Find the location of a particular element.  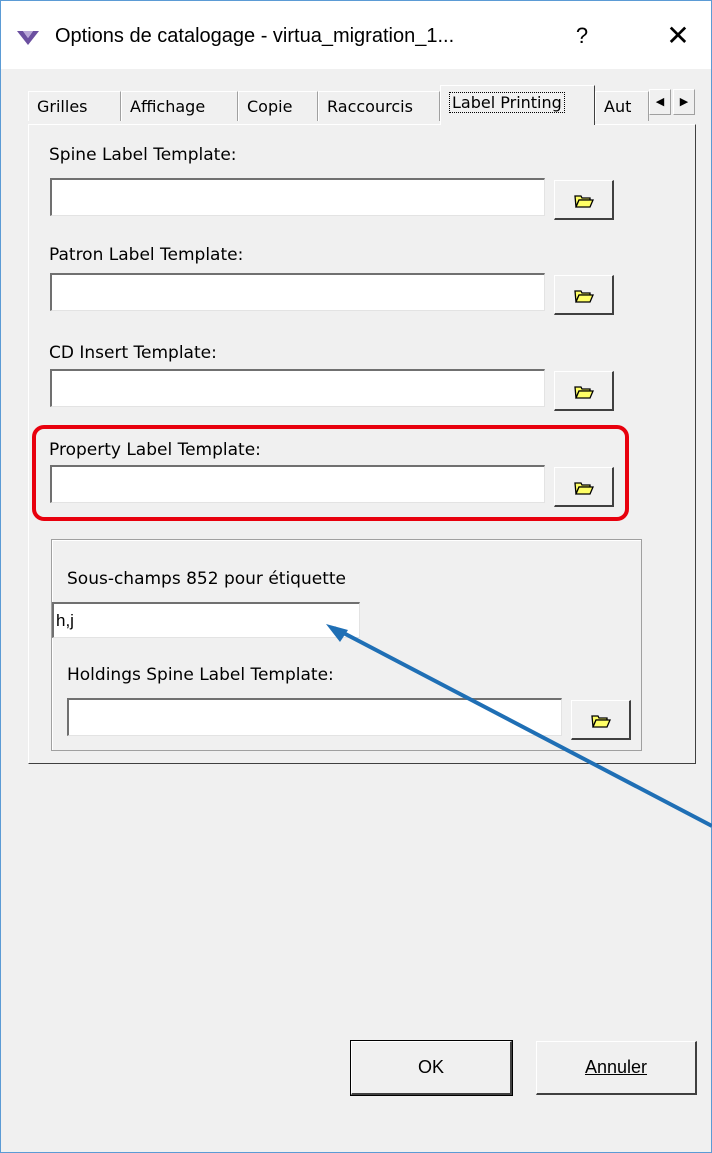

help-button: ? is located at coordinates (582, 36).